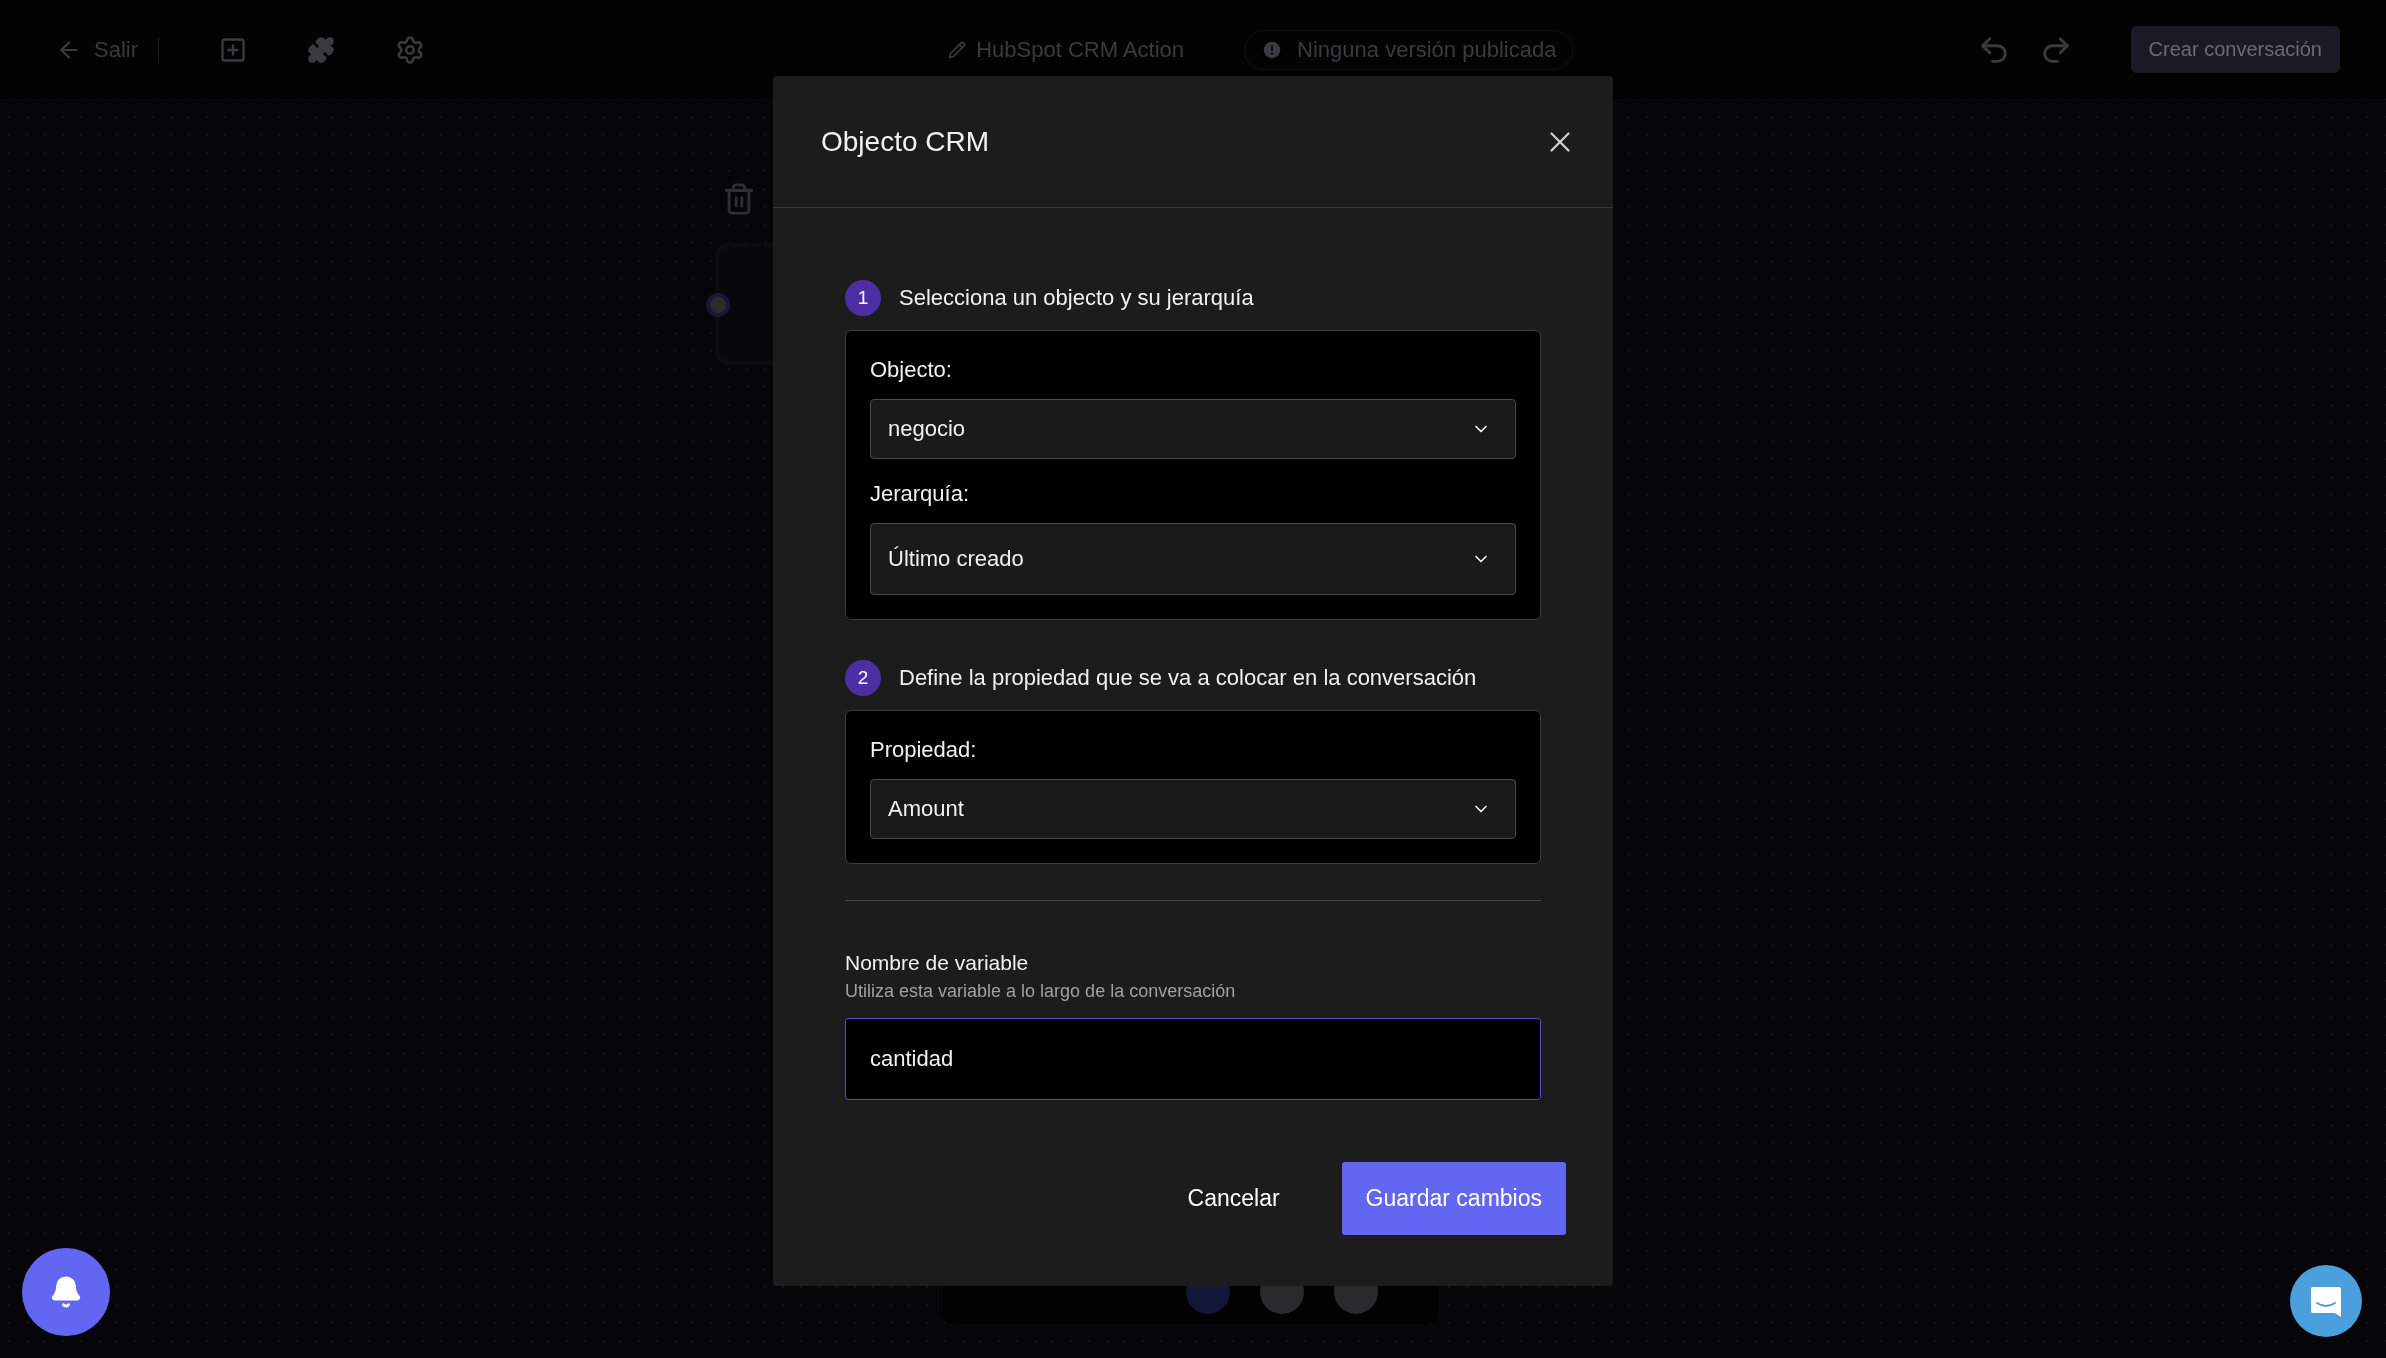 The width and height of the screenshot is (2386, 1358). I want to click on select-field: Amount, so click(1193, 809).